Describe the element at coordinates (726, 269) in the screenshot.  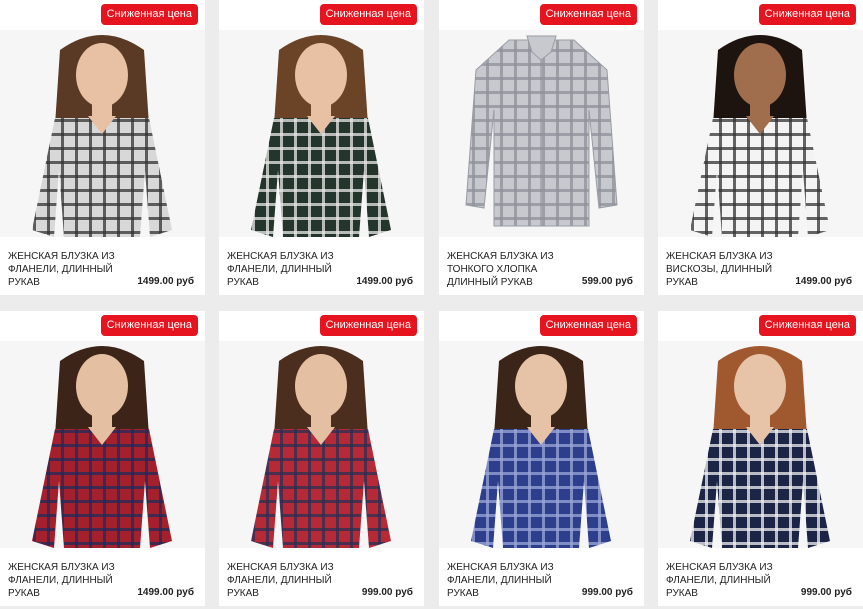
I see `product-title: ЖЕНСКАЯ БЛУЗКА ИЗ ВИСКОЗЫ, ДЛИННЫЙ РУКАВ` at that location.